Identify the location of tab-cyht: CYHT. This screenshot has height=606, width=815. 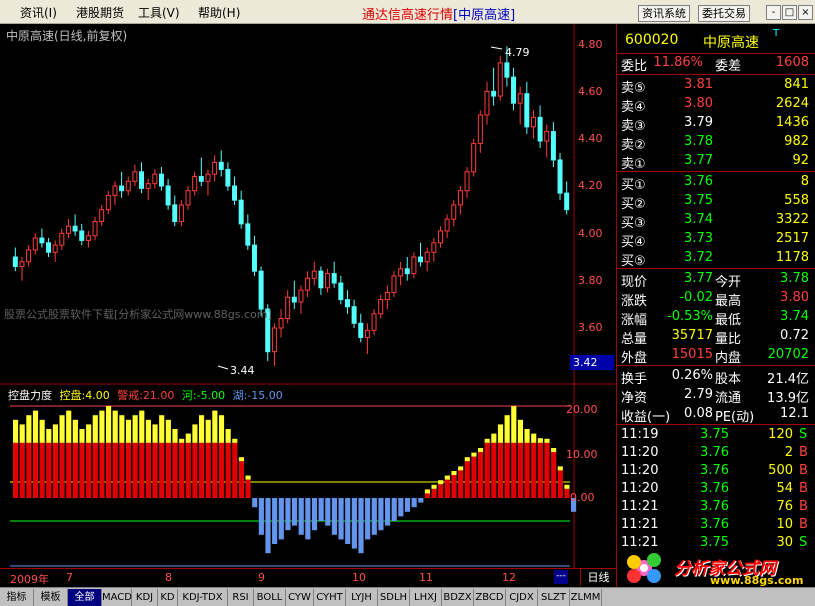
(330, 597).